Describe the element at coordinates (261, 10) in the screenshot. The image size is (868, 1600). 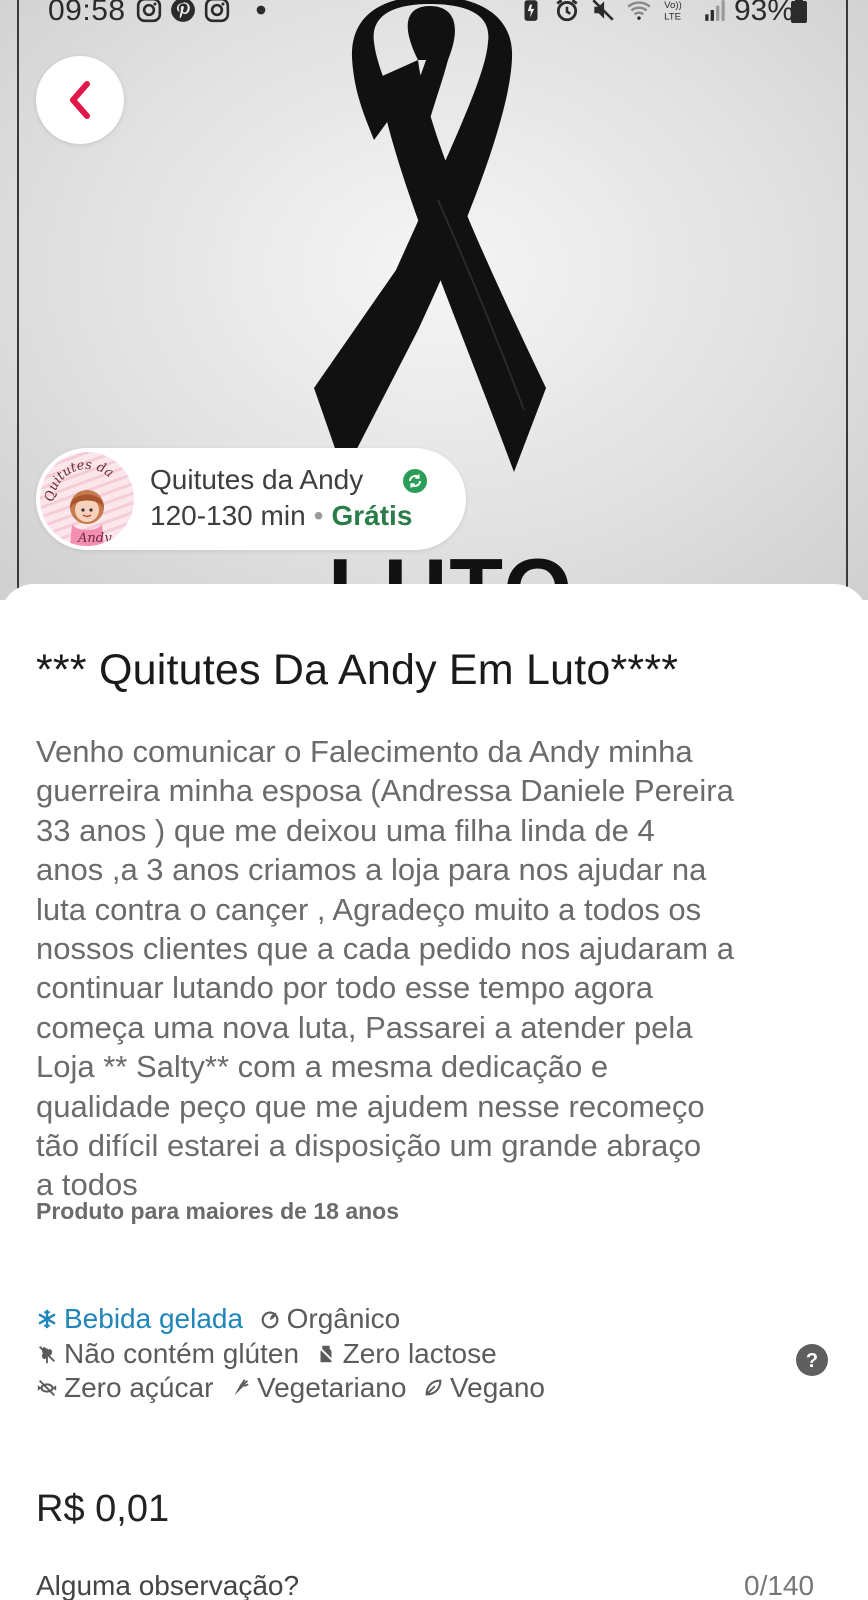
I see `dot-icon` at that location.